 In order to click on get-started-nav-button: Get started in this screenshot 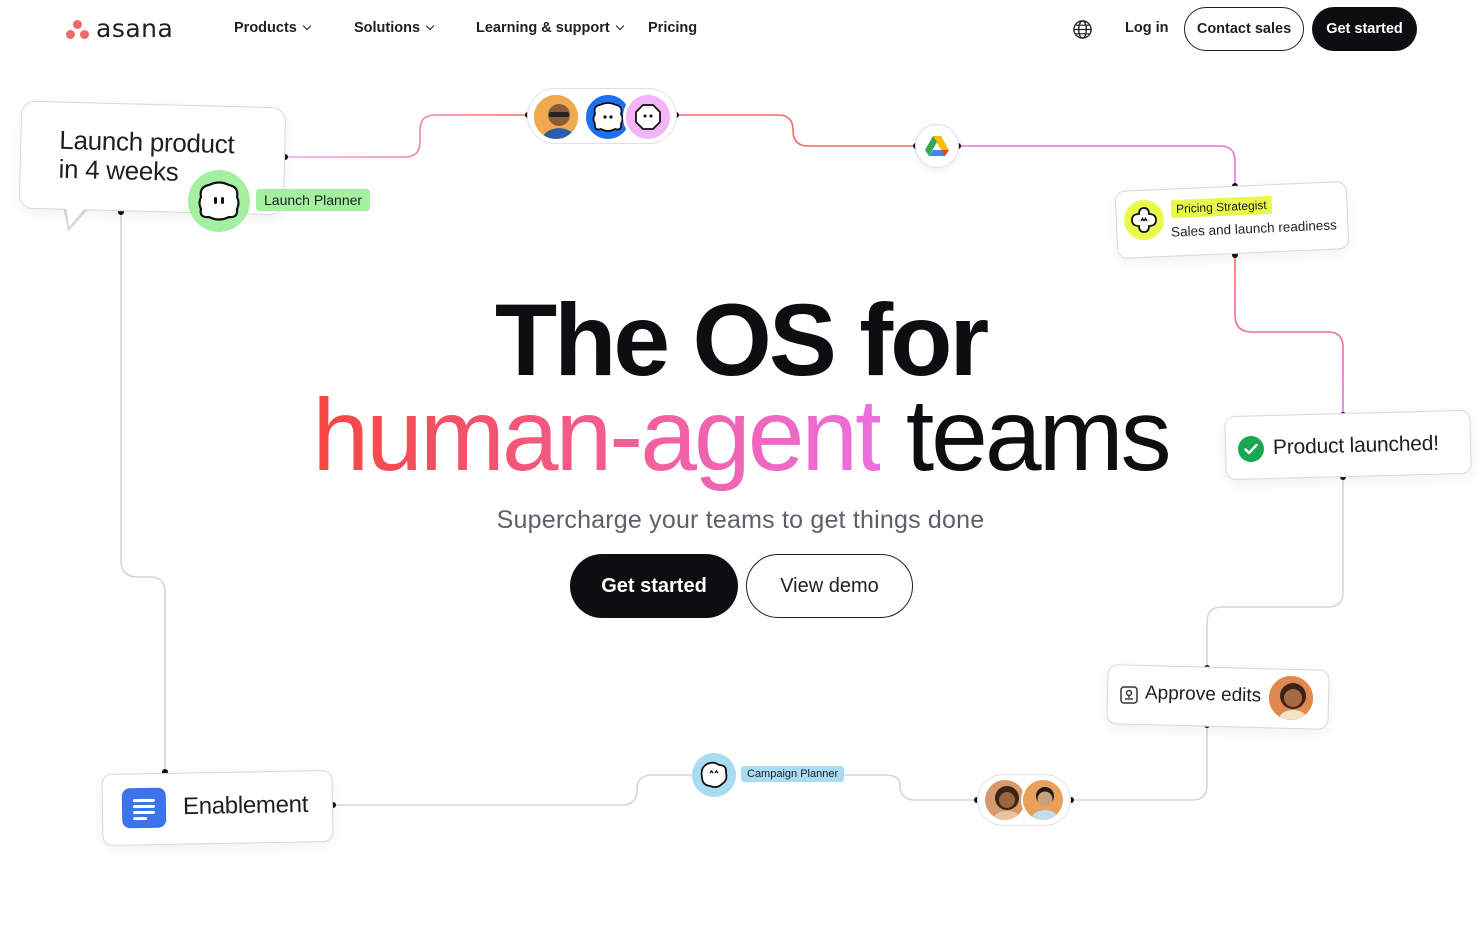, I will do `click(1364, 29)`.